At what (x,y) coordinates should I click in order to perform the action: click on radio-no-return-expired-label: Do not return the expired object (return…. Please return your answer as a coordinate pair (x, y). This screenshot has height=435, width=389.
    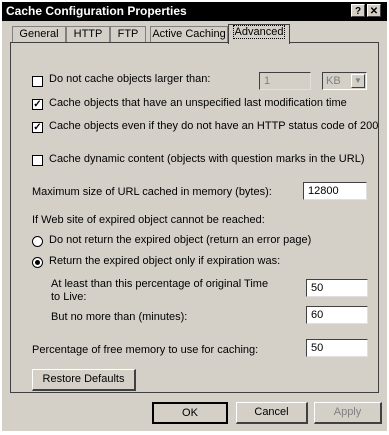
    Looking at the image, I should click on (180, 240).